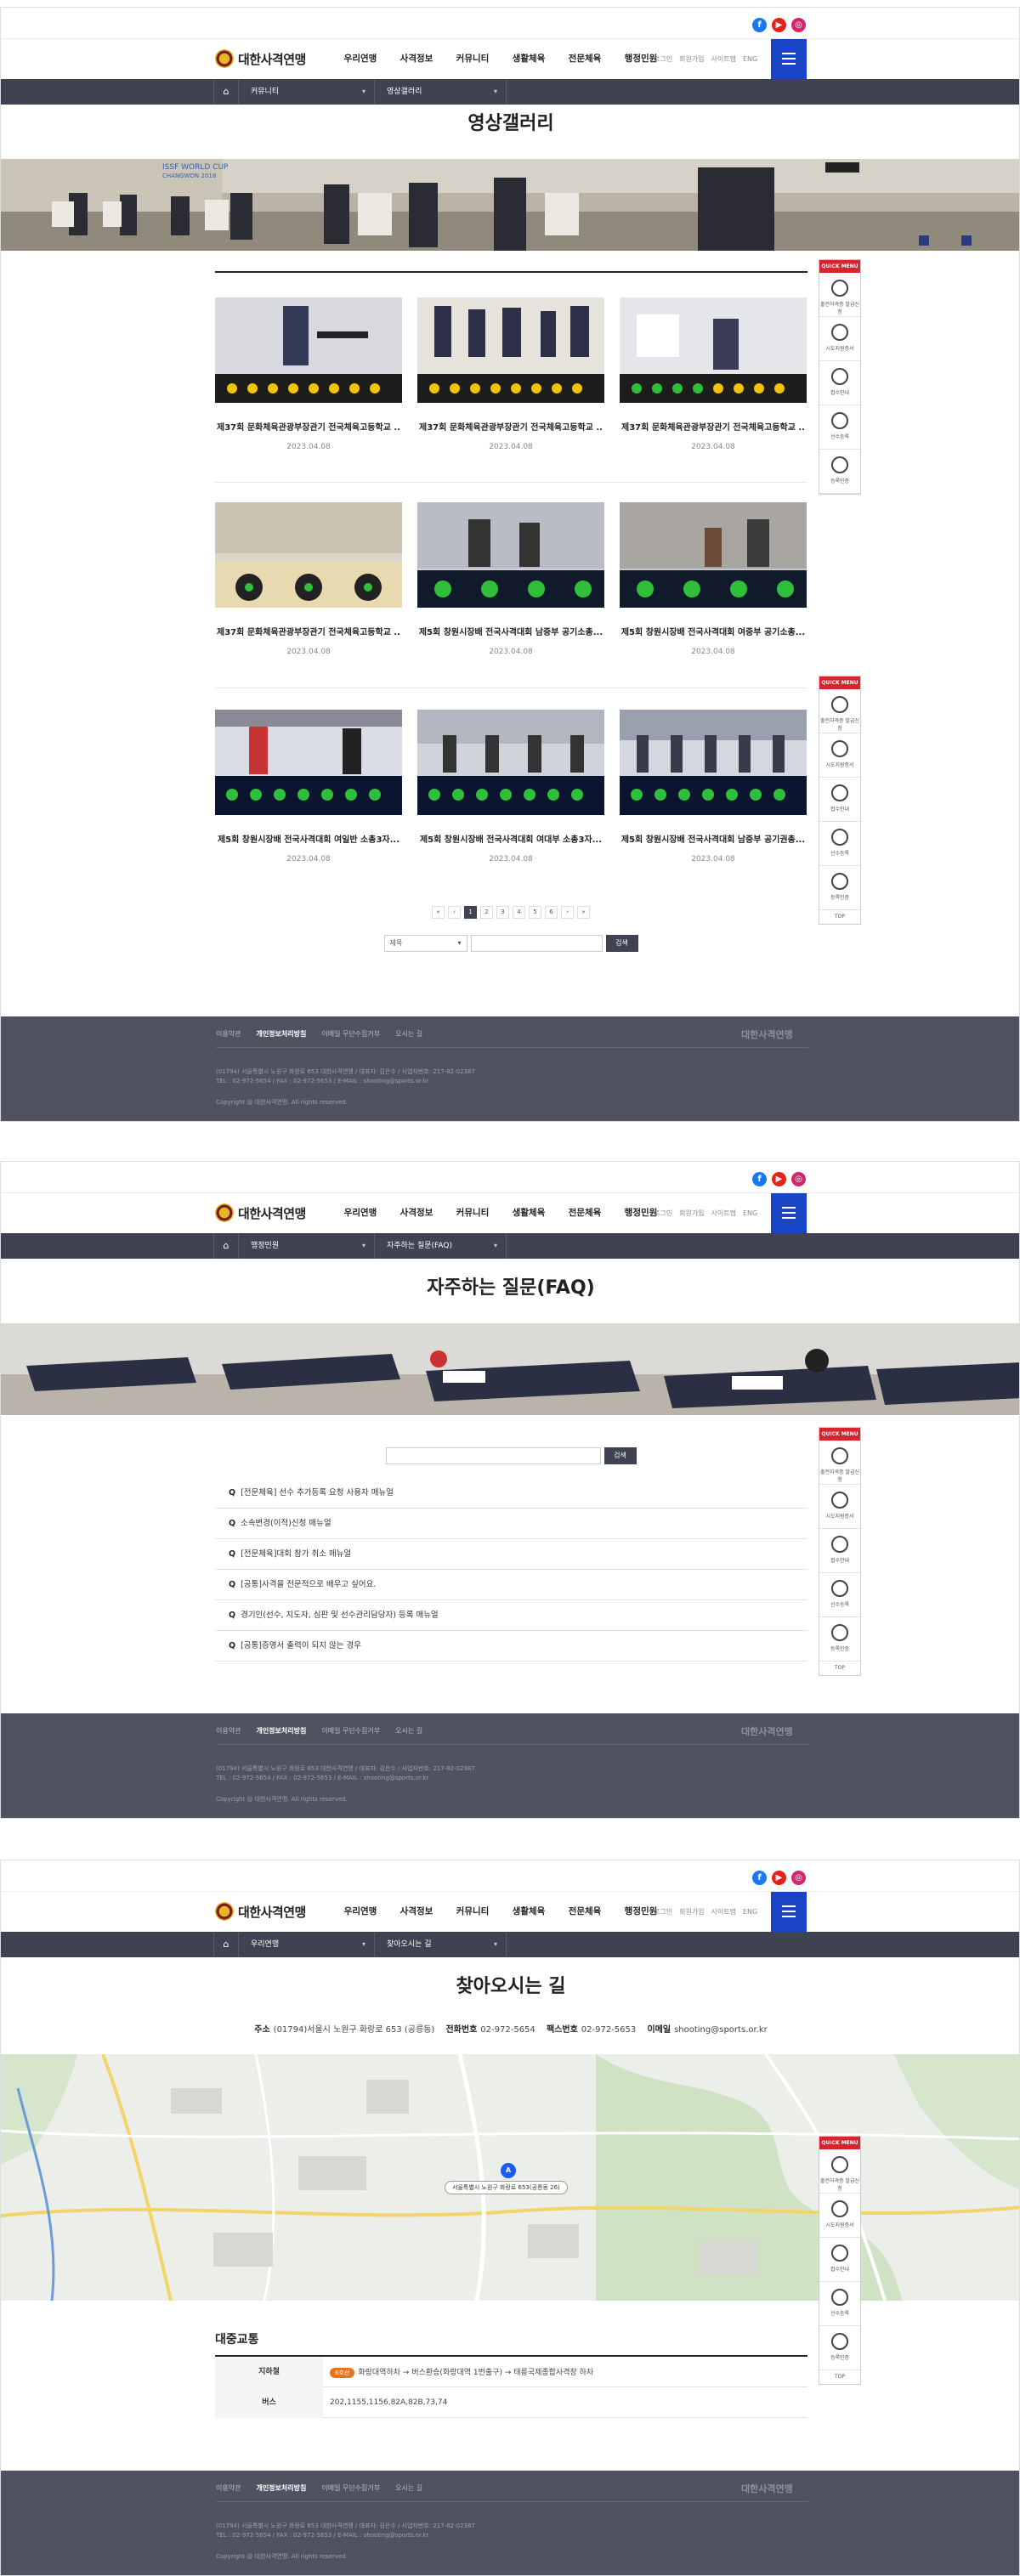 The image size is (1020, 2576). I want to click on faq-question: 경기인(선수, 지도자, 심판 및 선수관리담당자) 등록 매뉴얼, so click(340, 1615).